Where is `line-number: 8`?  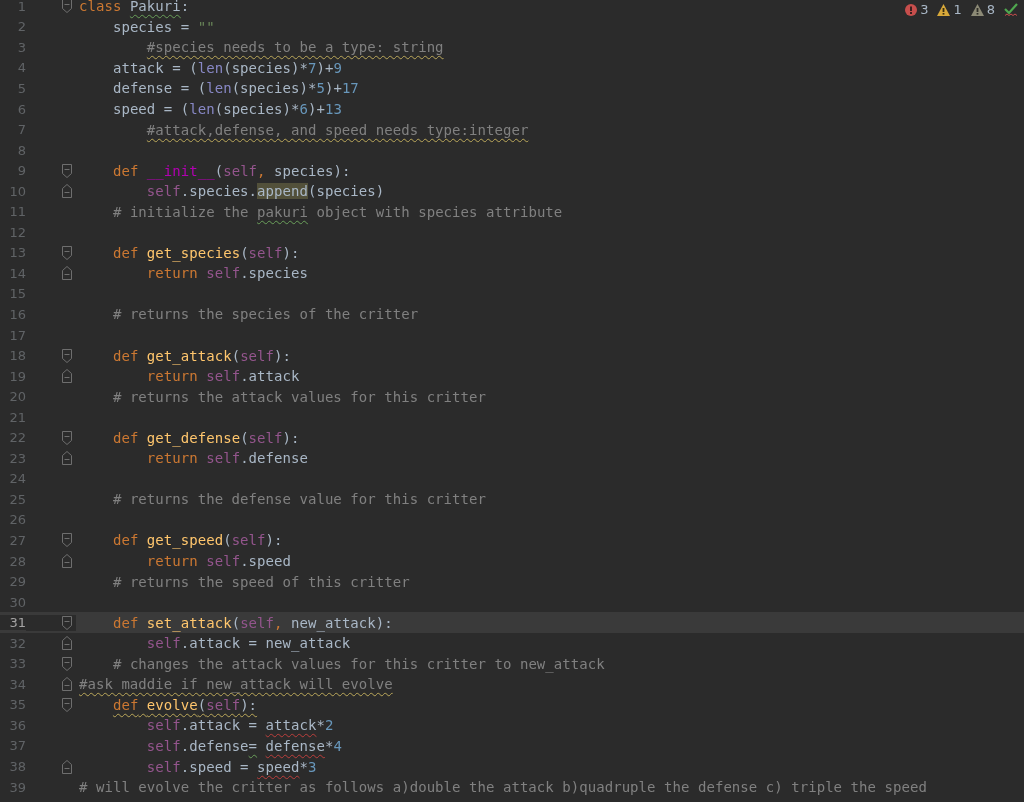 line-number: 8 is located at coordinates (21, 150).